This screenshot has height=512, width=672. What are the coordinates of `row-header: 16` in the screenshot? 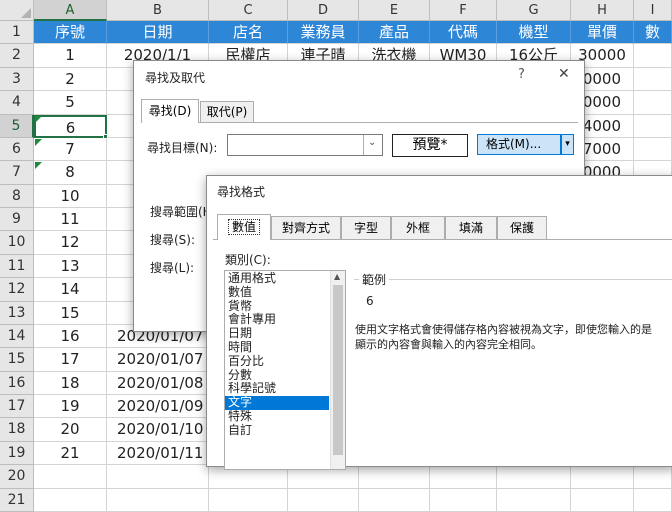 It's located at (17, 383).